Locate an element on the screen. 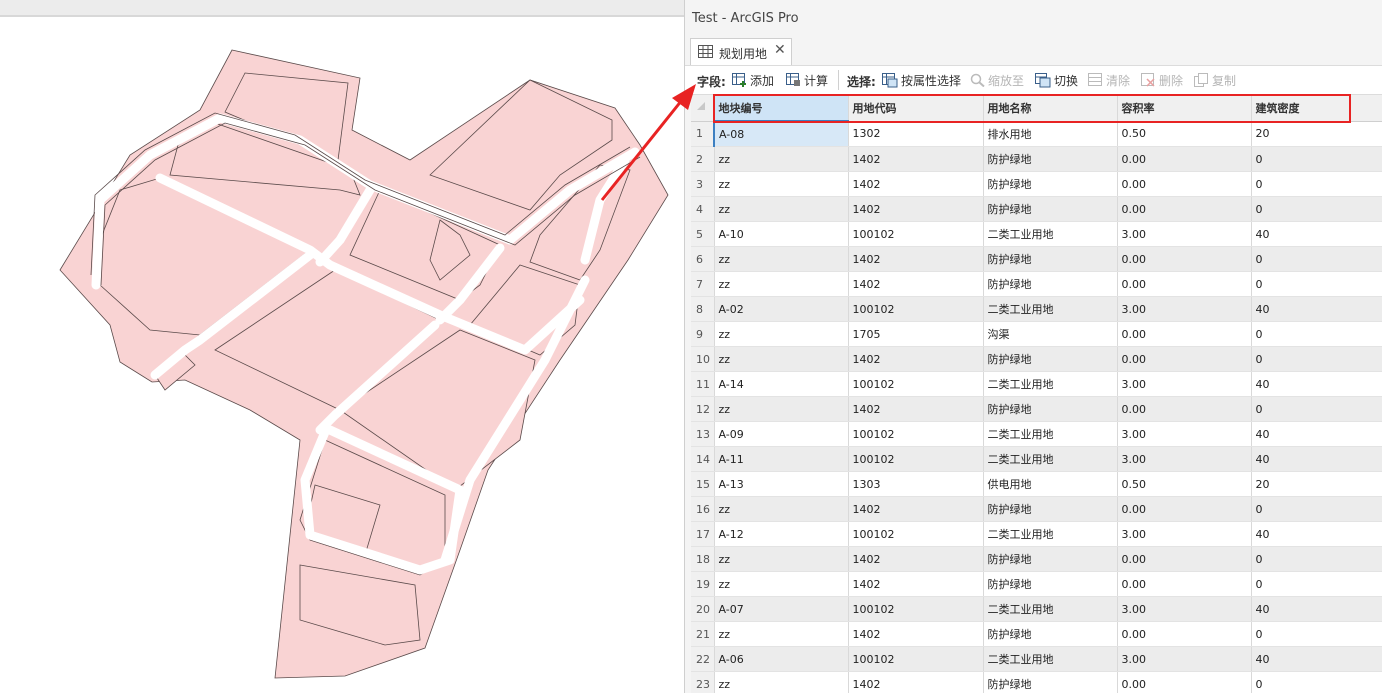 The height and width of the screenshot is (693, 1382). table-row: 2 zz 1402 防护绿地 0.00 0 is located at coordinates (1036, 159).